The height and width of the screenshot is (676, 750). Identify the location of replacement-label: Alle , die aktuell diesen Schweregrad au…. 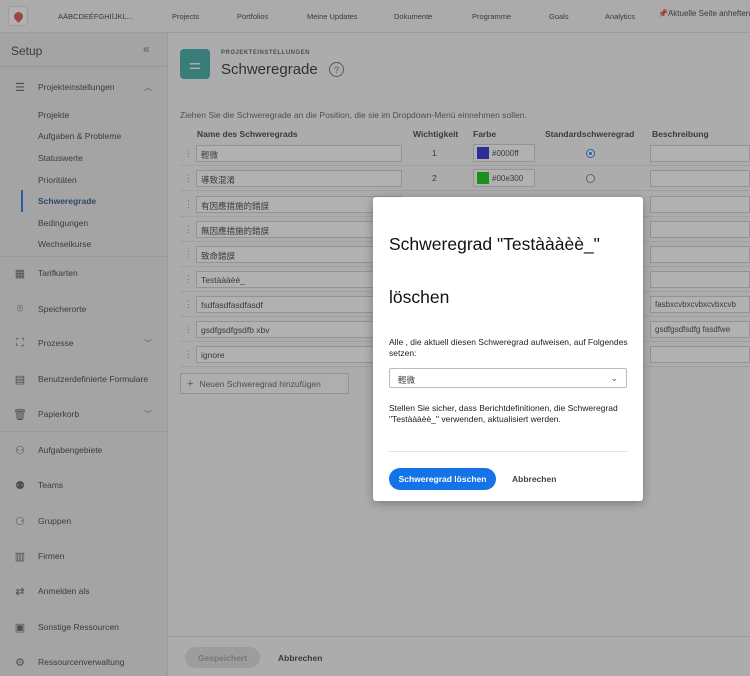
(508, 347).